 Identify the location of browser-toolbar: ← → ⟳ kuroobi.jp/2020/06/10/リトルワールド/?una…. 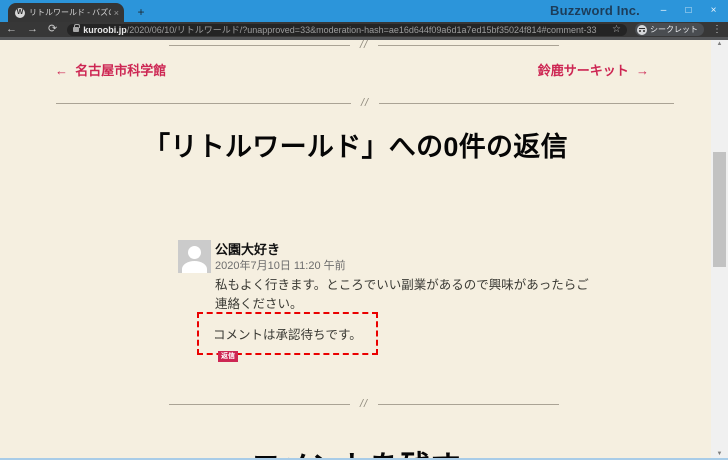
(364, 29).